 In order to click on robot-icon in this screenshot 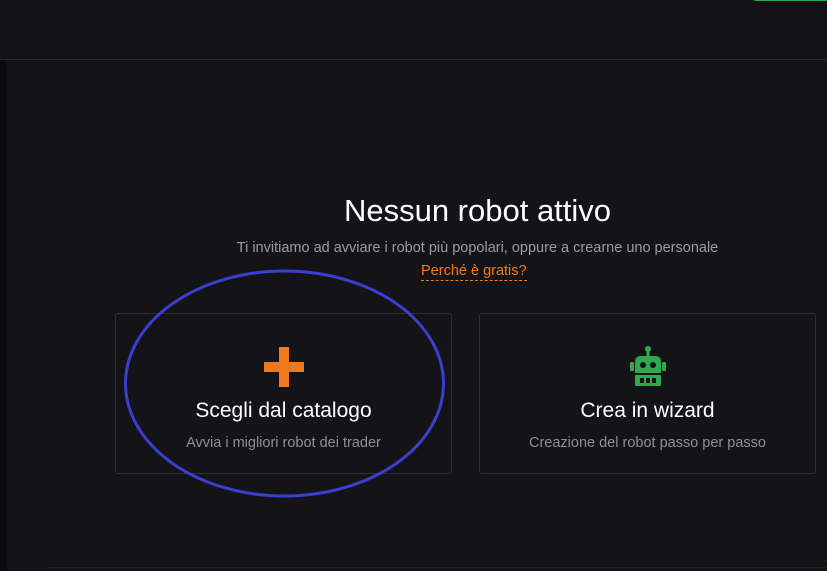, I will do `click(647, 366)`.